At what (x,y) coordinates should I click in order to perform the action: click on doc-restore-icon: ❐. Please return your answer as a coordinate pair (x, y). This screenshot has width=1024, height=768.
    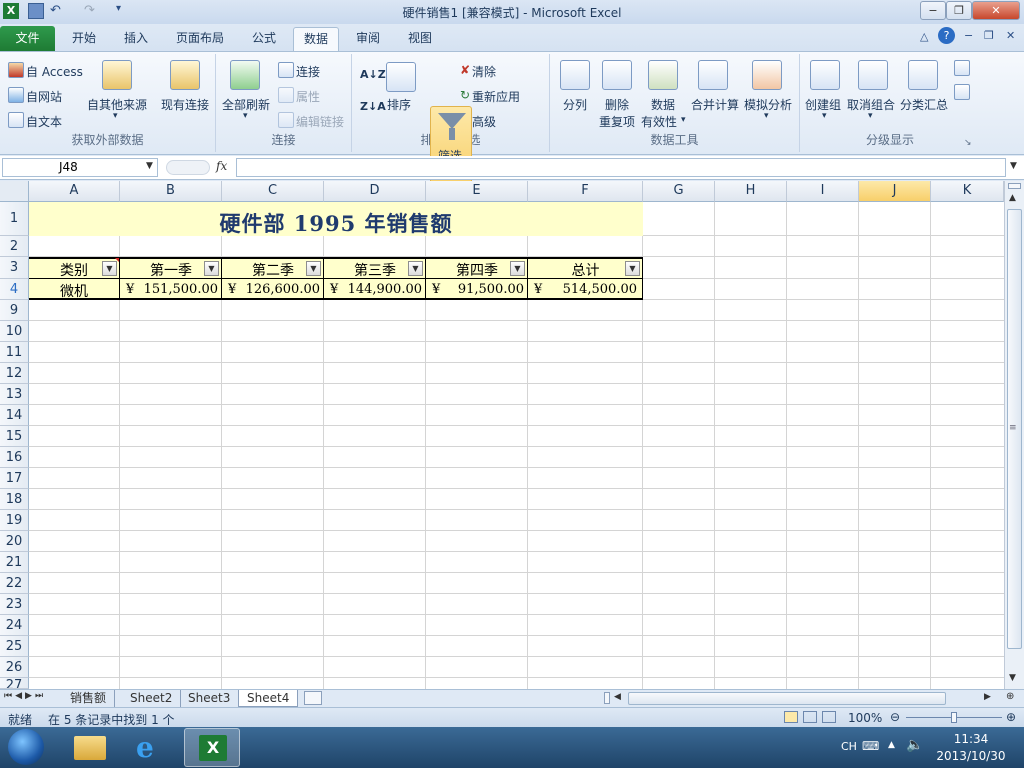
    Looking at the image, I should click on (989, 35).